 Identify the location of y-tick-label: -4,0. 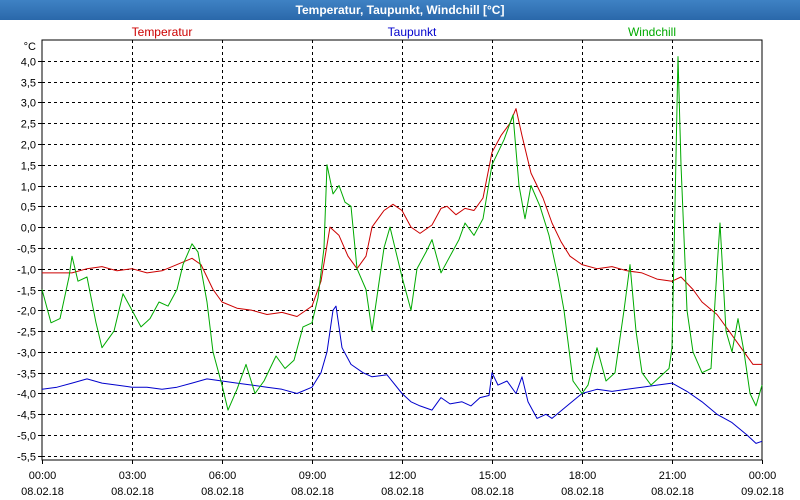
(26, 395).